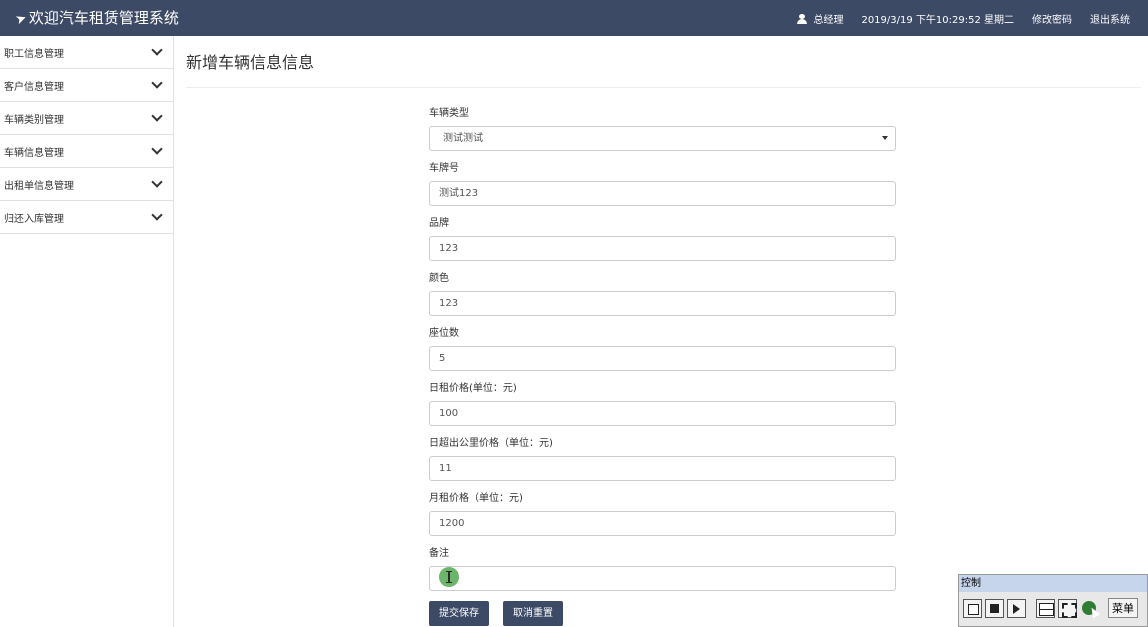 The width and height of the screenshot is (1148, 627). I want to click on control-panel: 控制 菜单, so click(1053, 600).